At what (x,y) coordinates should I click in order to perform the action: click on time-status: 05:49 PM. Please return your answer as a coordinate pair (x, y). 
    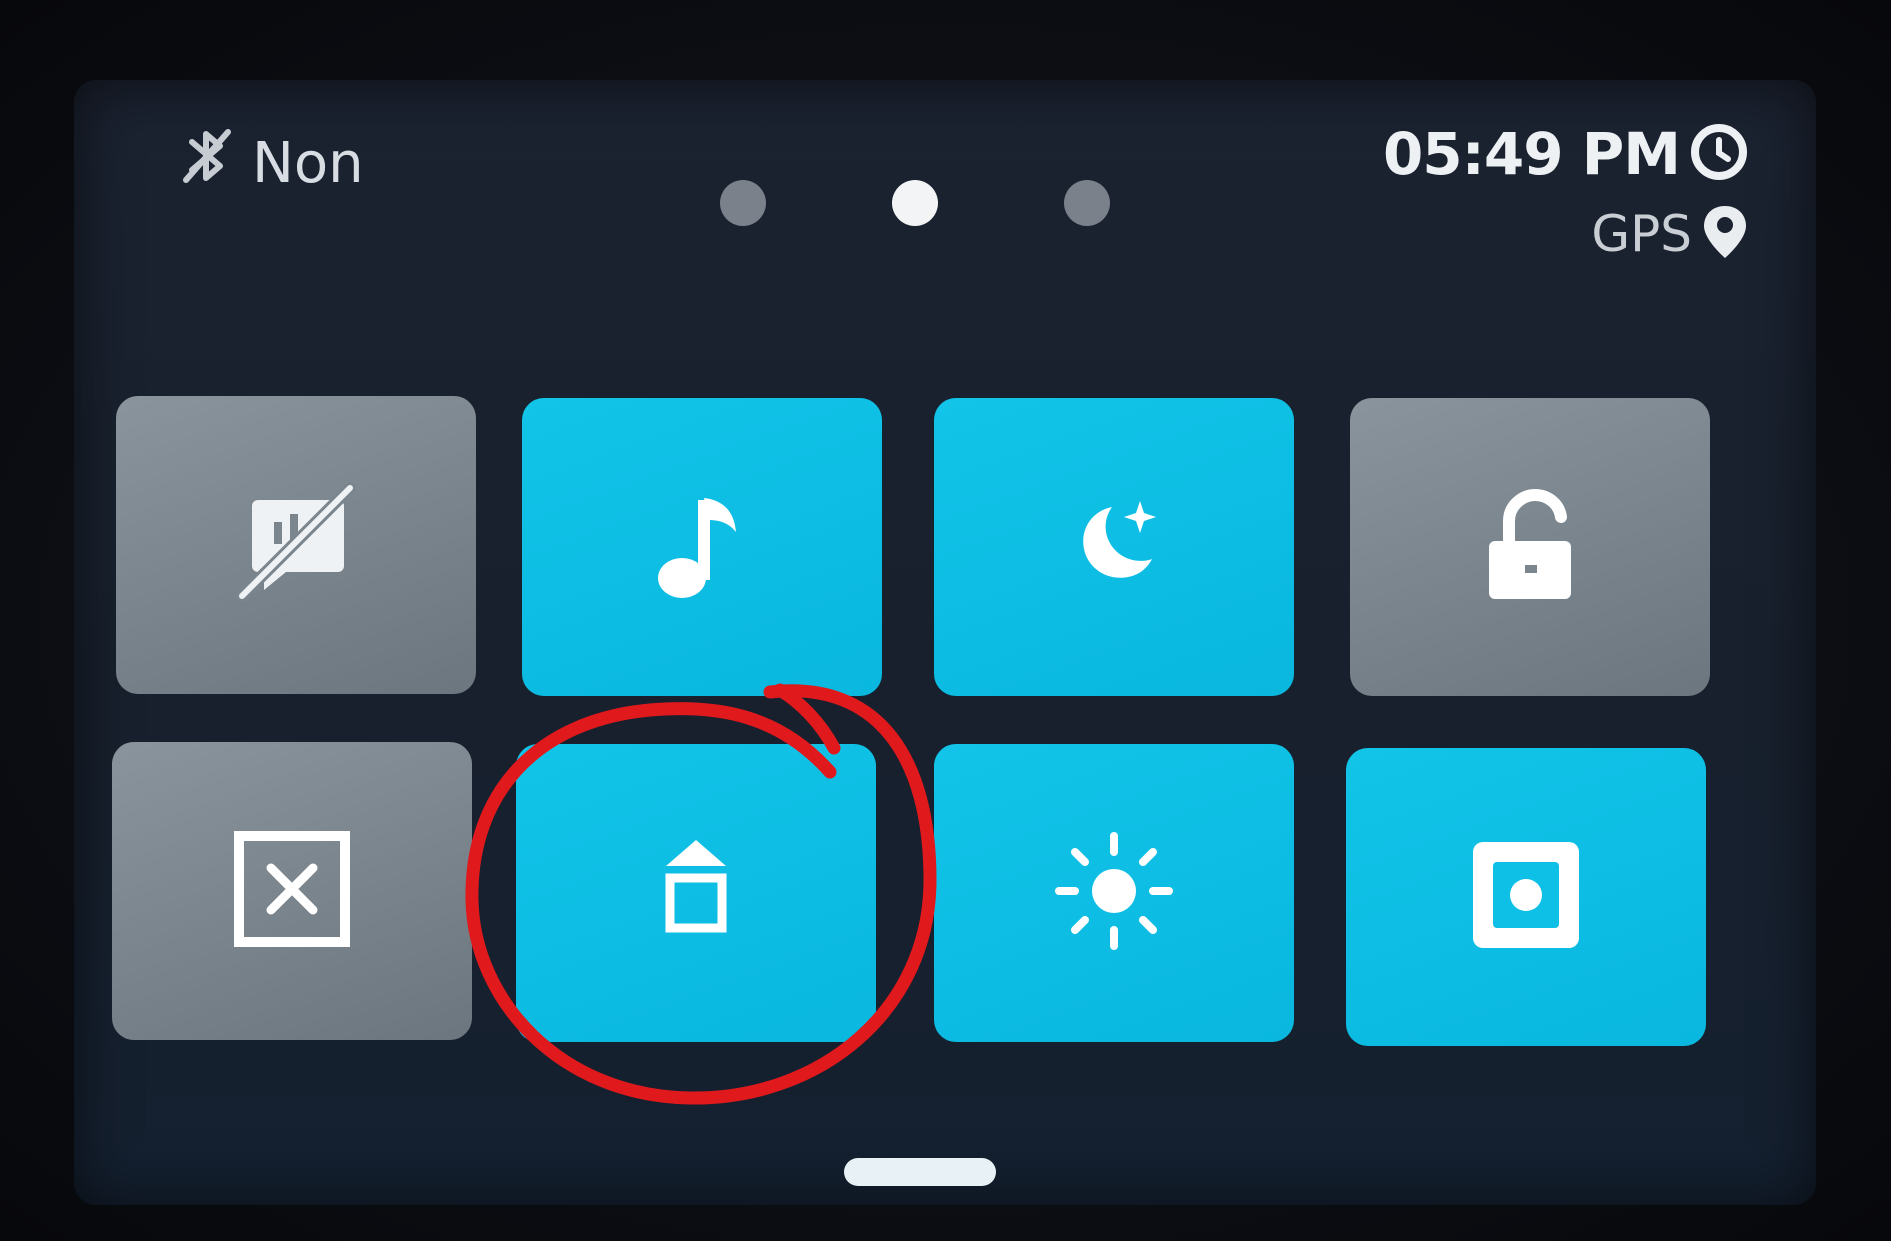
    Looking at the image, I should click on (1566, 154).